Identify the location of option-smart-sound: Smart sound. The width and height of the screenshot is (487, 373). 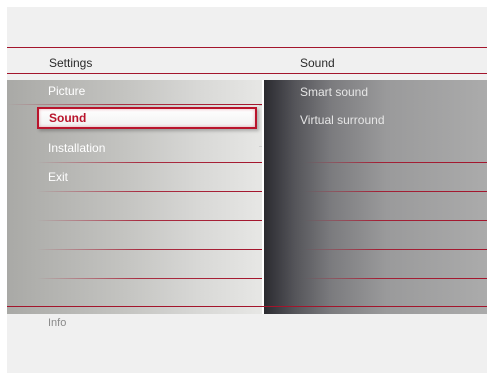
(334, 92).